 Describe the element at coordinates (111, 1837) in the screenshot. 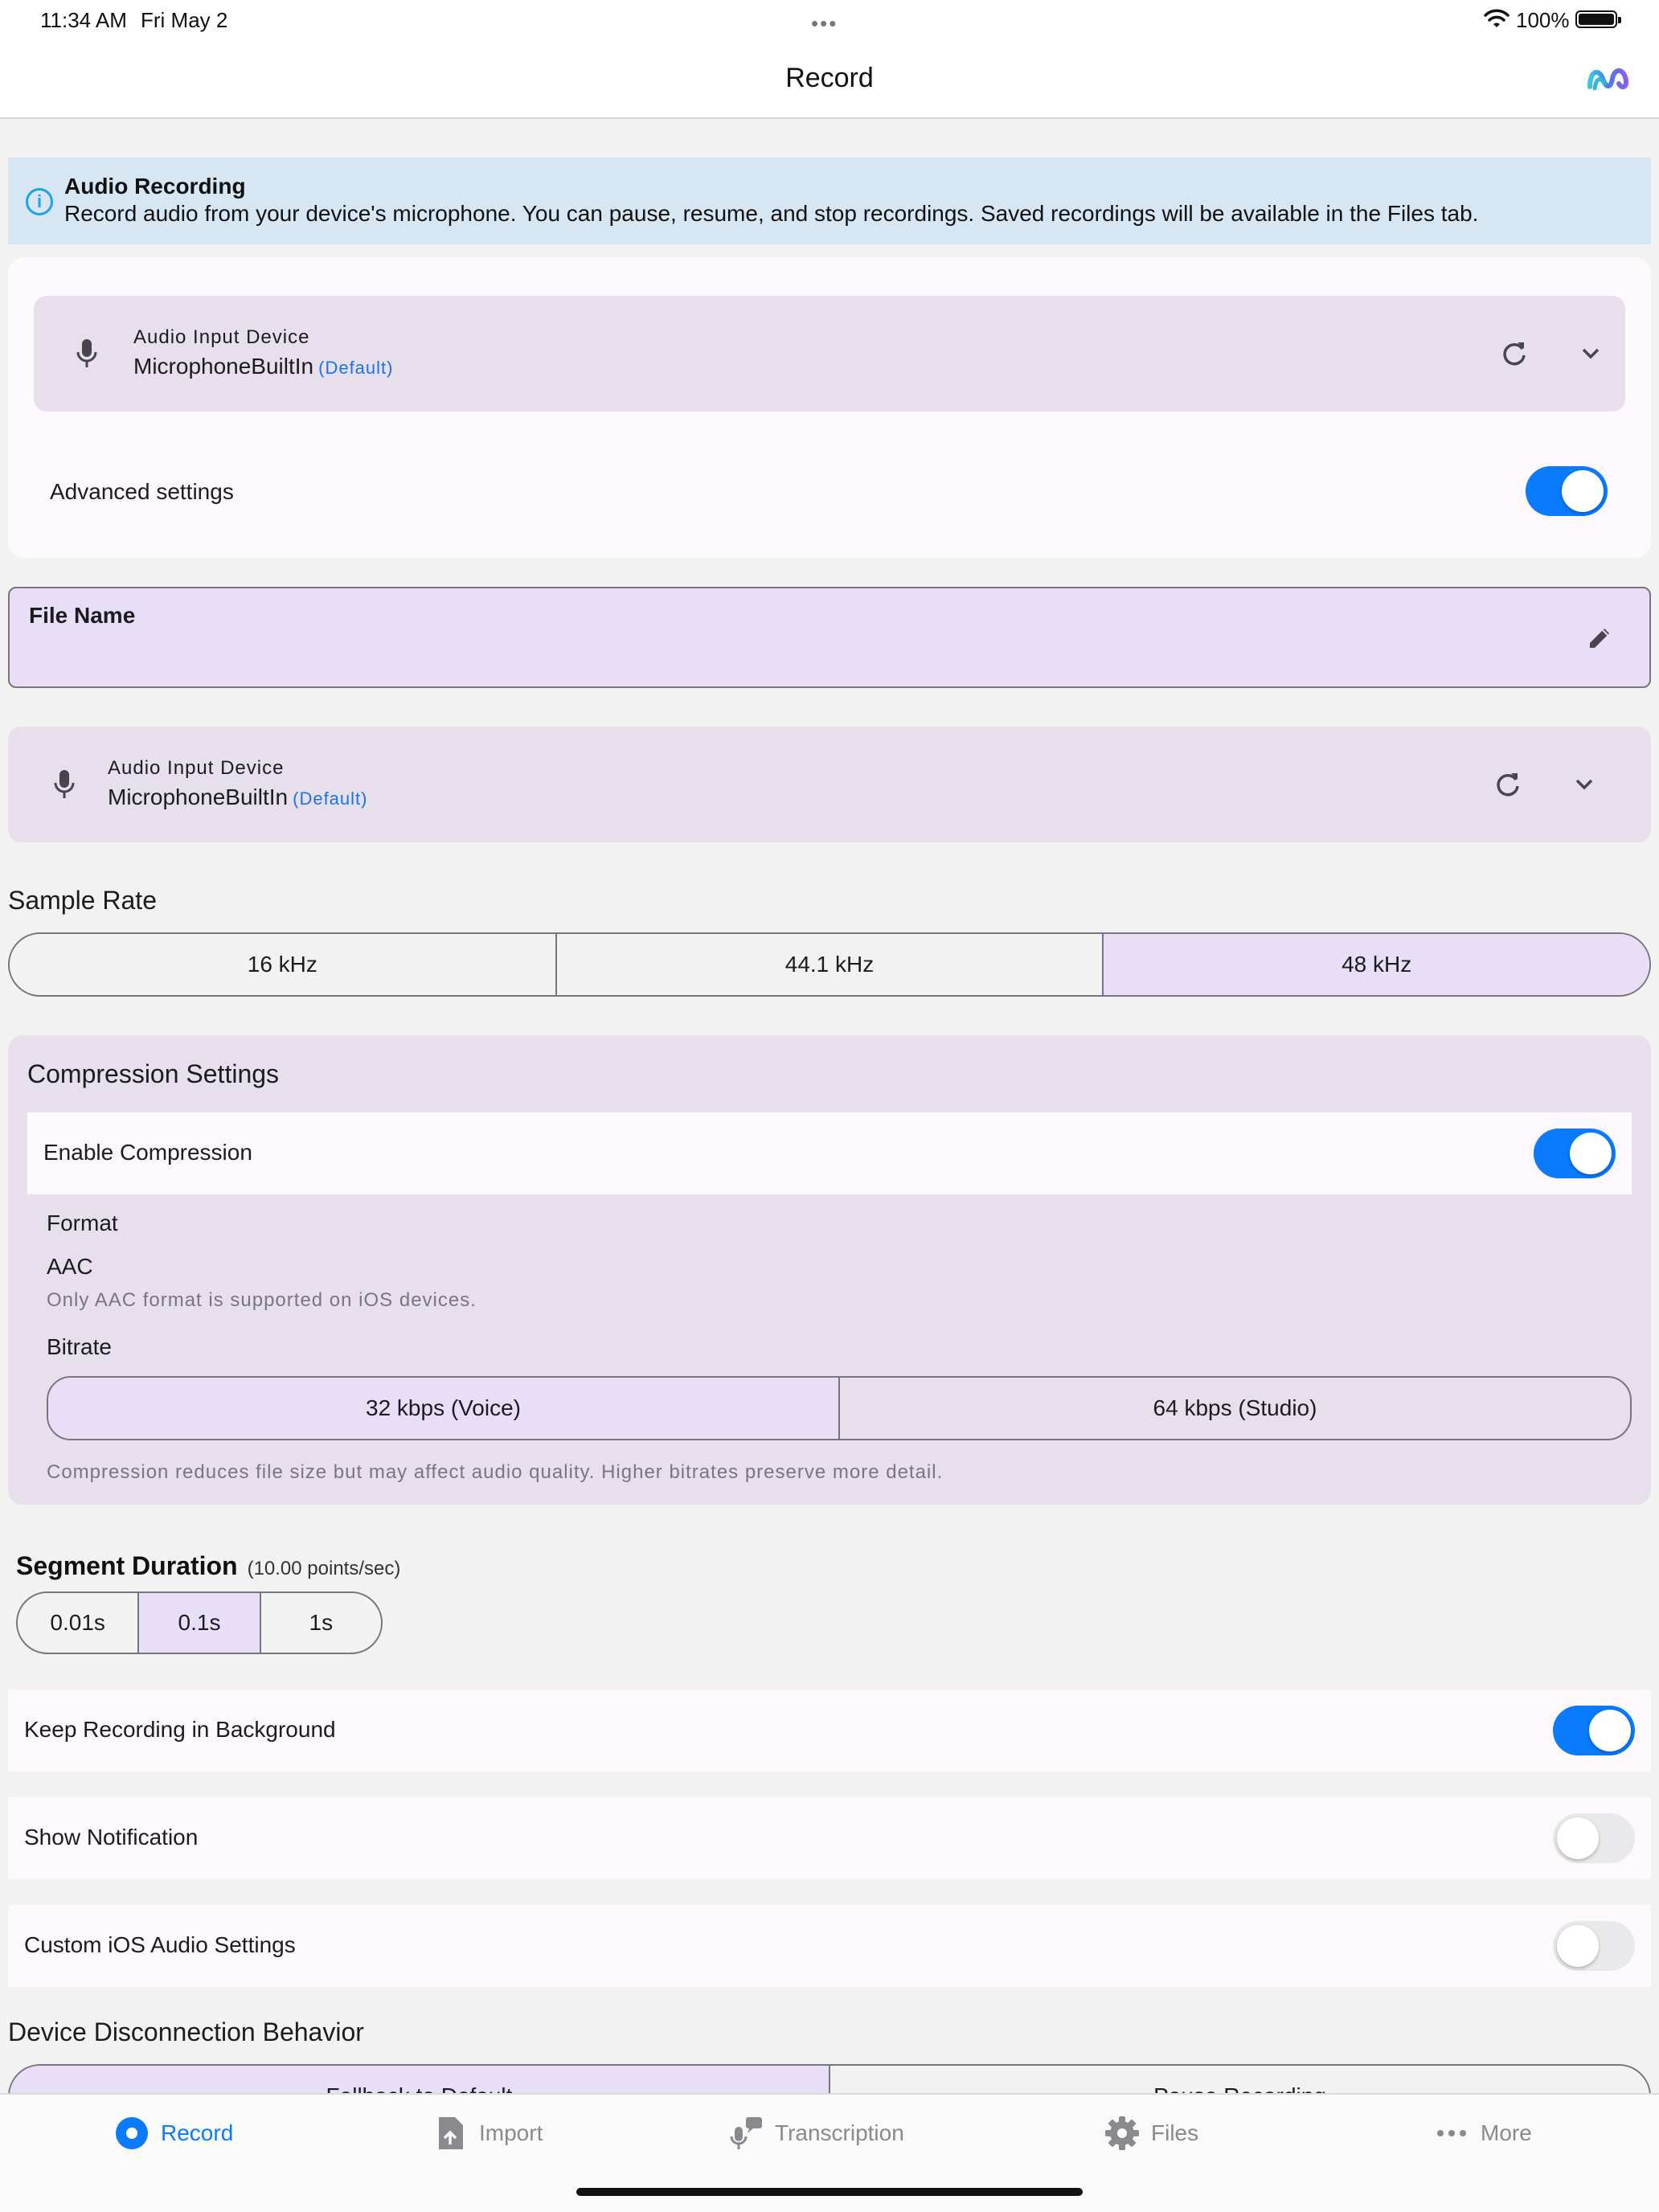

I see `show-notification-label: Show Notification` at that location.